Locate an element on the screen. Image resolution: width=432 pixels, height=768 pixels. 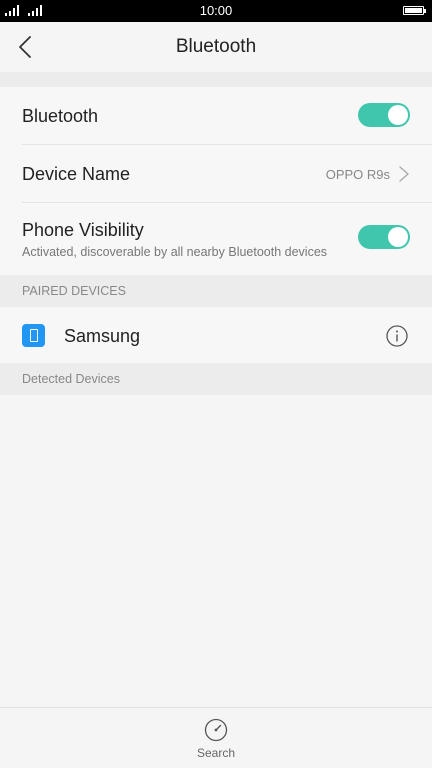
phone-visibility-label: Phone Visibility is located at coordinates (83, 230).